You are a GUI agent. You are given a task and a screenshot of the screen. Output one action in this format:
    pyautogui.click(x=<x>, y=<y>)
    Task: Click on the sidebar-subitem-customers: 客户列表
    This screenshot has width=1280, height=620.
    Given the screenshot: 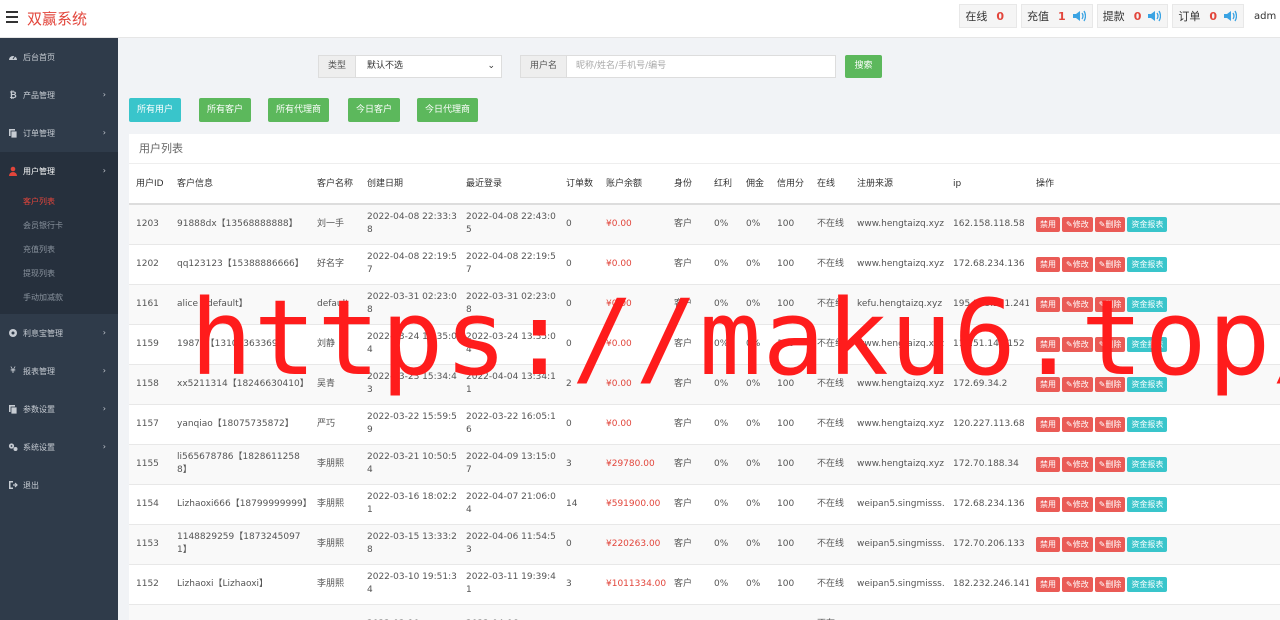 What is the action you would take?
    pyautogui.click(x=59, y=202)
    